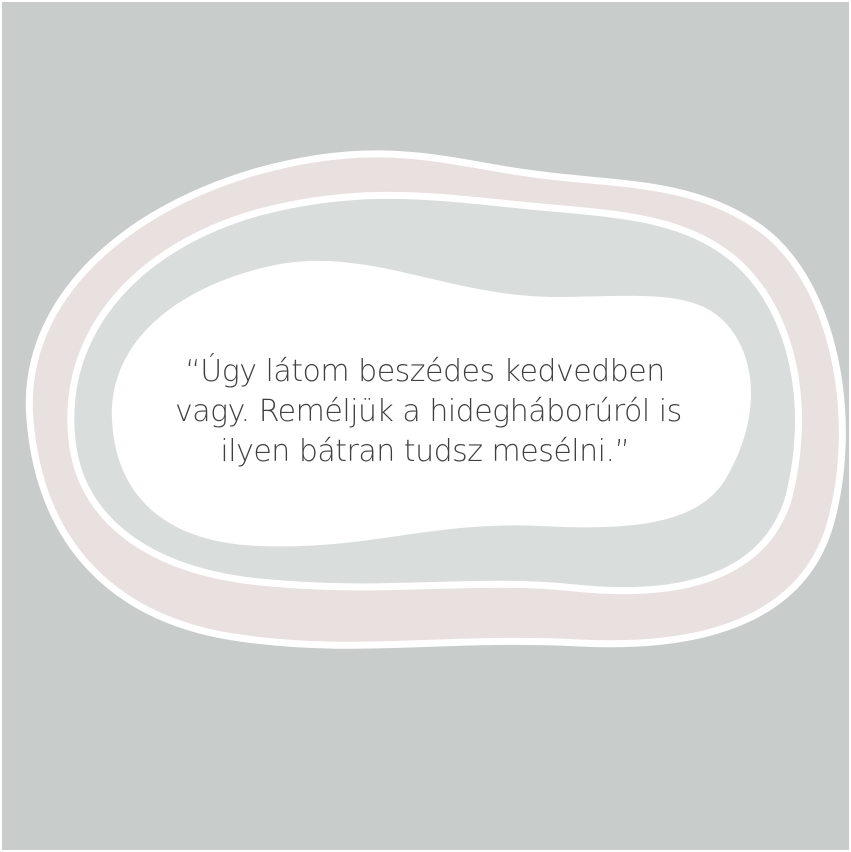 This screenshot has height=852, width=851. What do you see at coordinates (425, 371) in the screenshot?
I see `quote-line-1: “Úgy látom beszédes kedvedben` at bounding box center [425, 371].